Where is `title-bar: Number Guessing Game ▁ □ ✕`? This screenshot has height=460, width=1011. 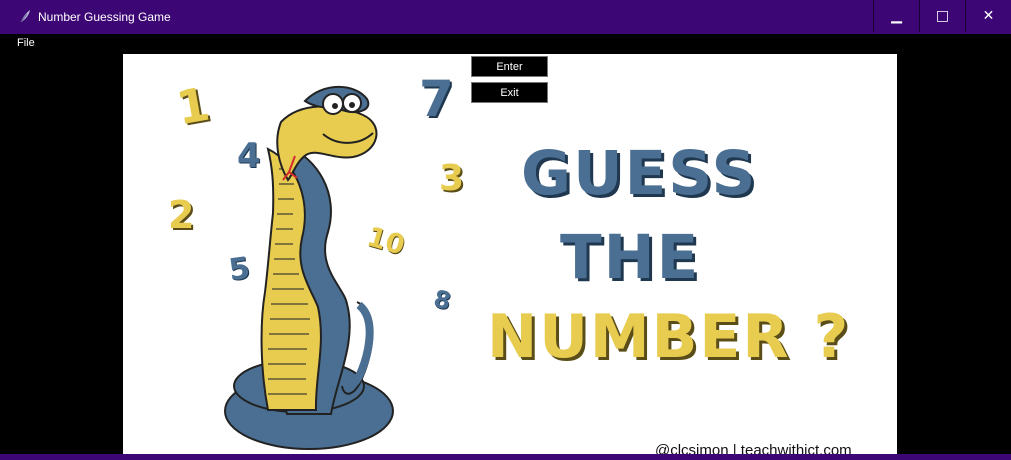
title-bar: Number Guessing Game ▁ □ ✕ is located at coordinates (505, 17).